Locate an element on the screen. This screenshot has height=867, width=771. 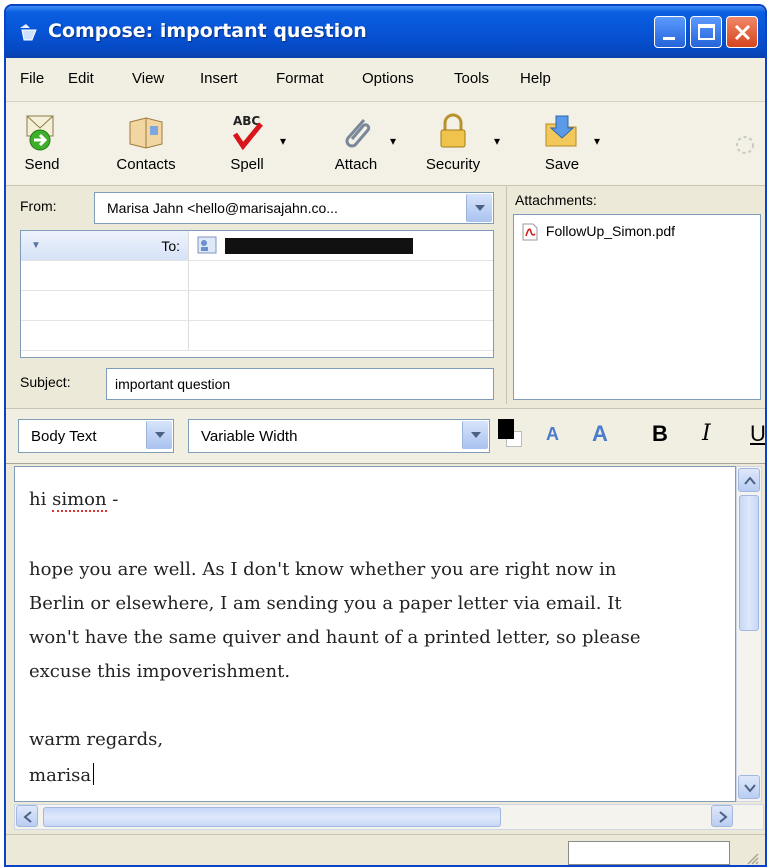
menu-tools: Tools is located at coordinates (471, 78).